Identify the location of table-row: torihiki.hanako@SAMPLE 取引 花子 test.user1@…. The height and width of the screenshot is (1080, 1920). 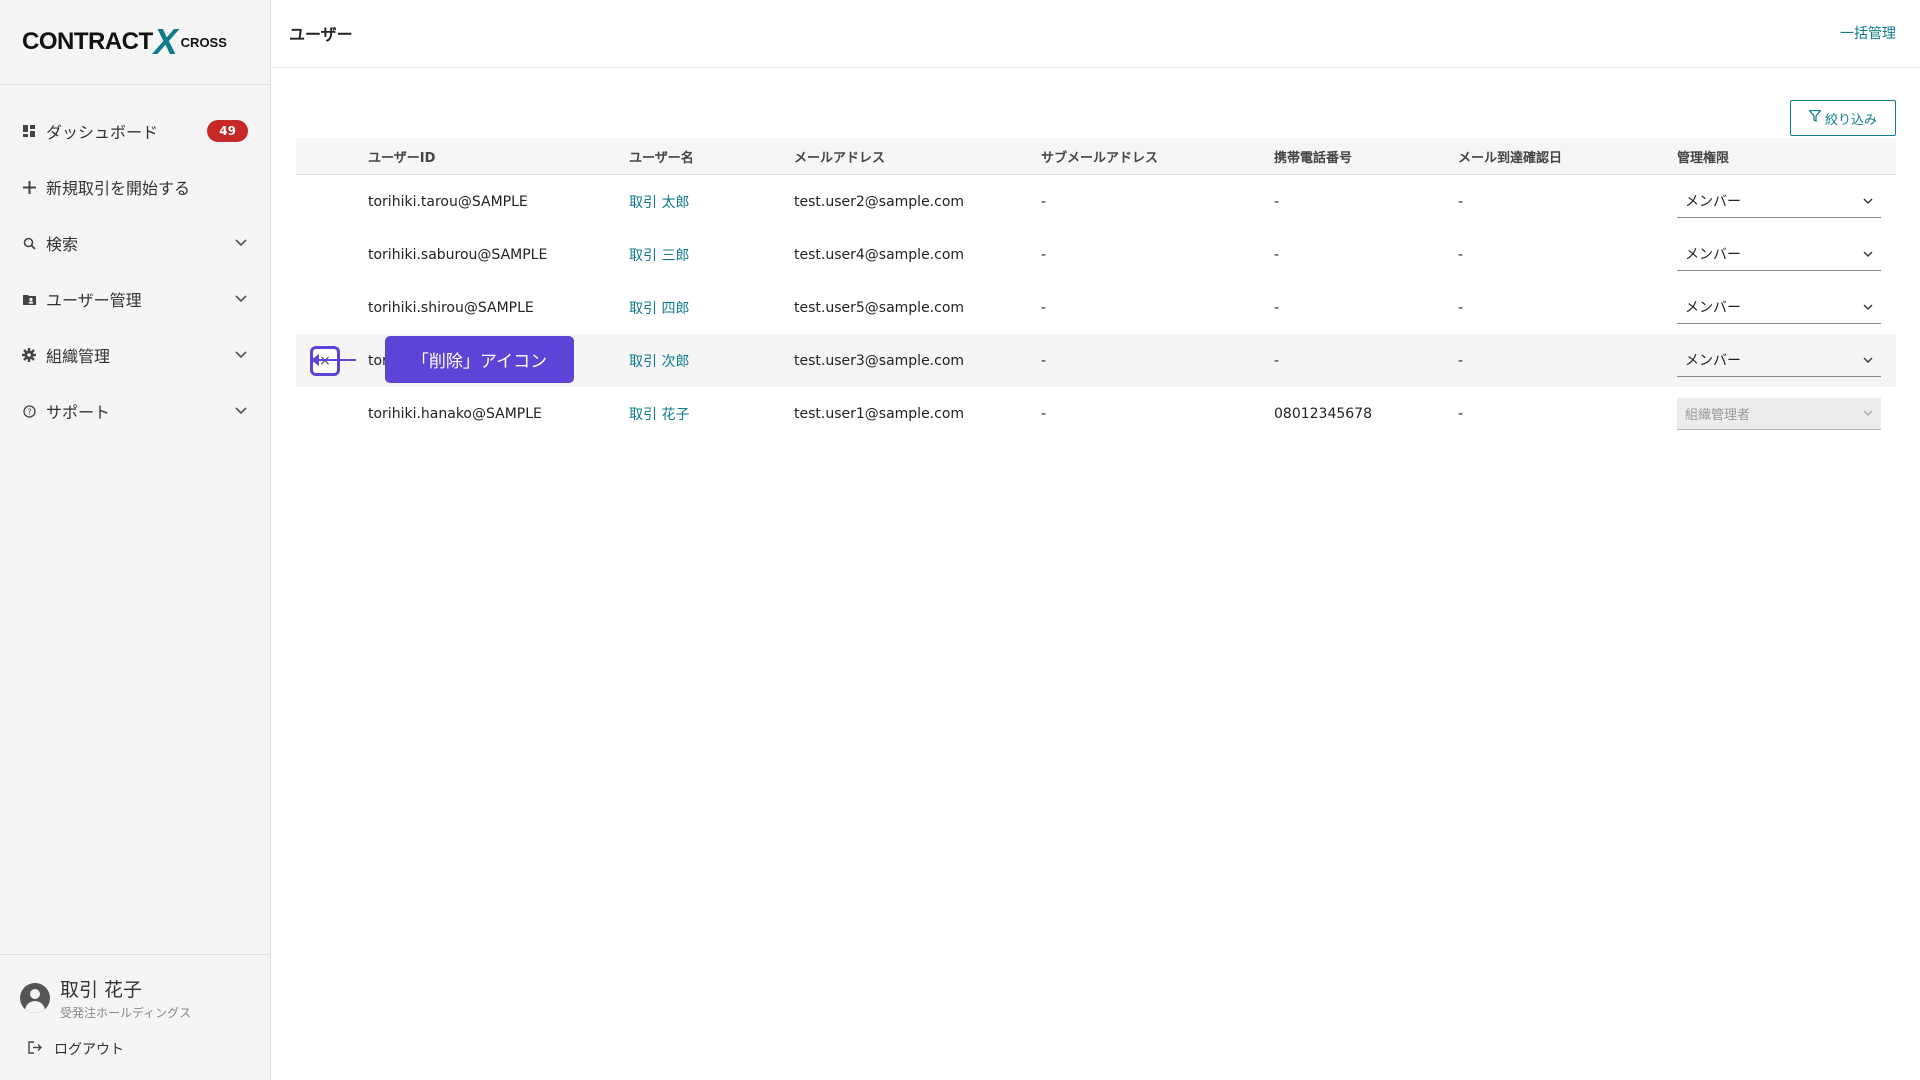
(1096, 413).